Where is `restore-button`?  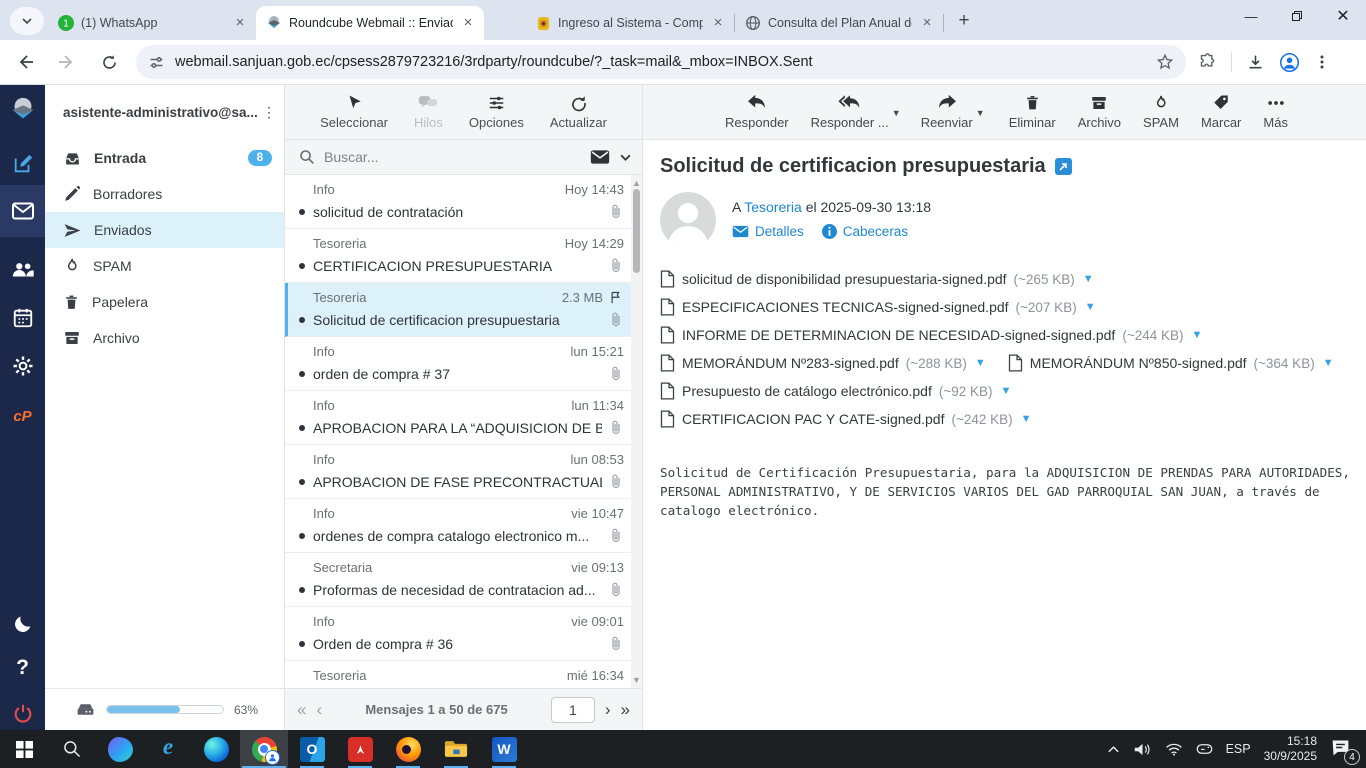 restore-button is located at coordinates (1297, 16).